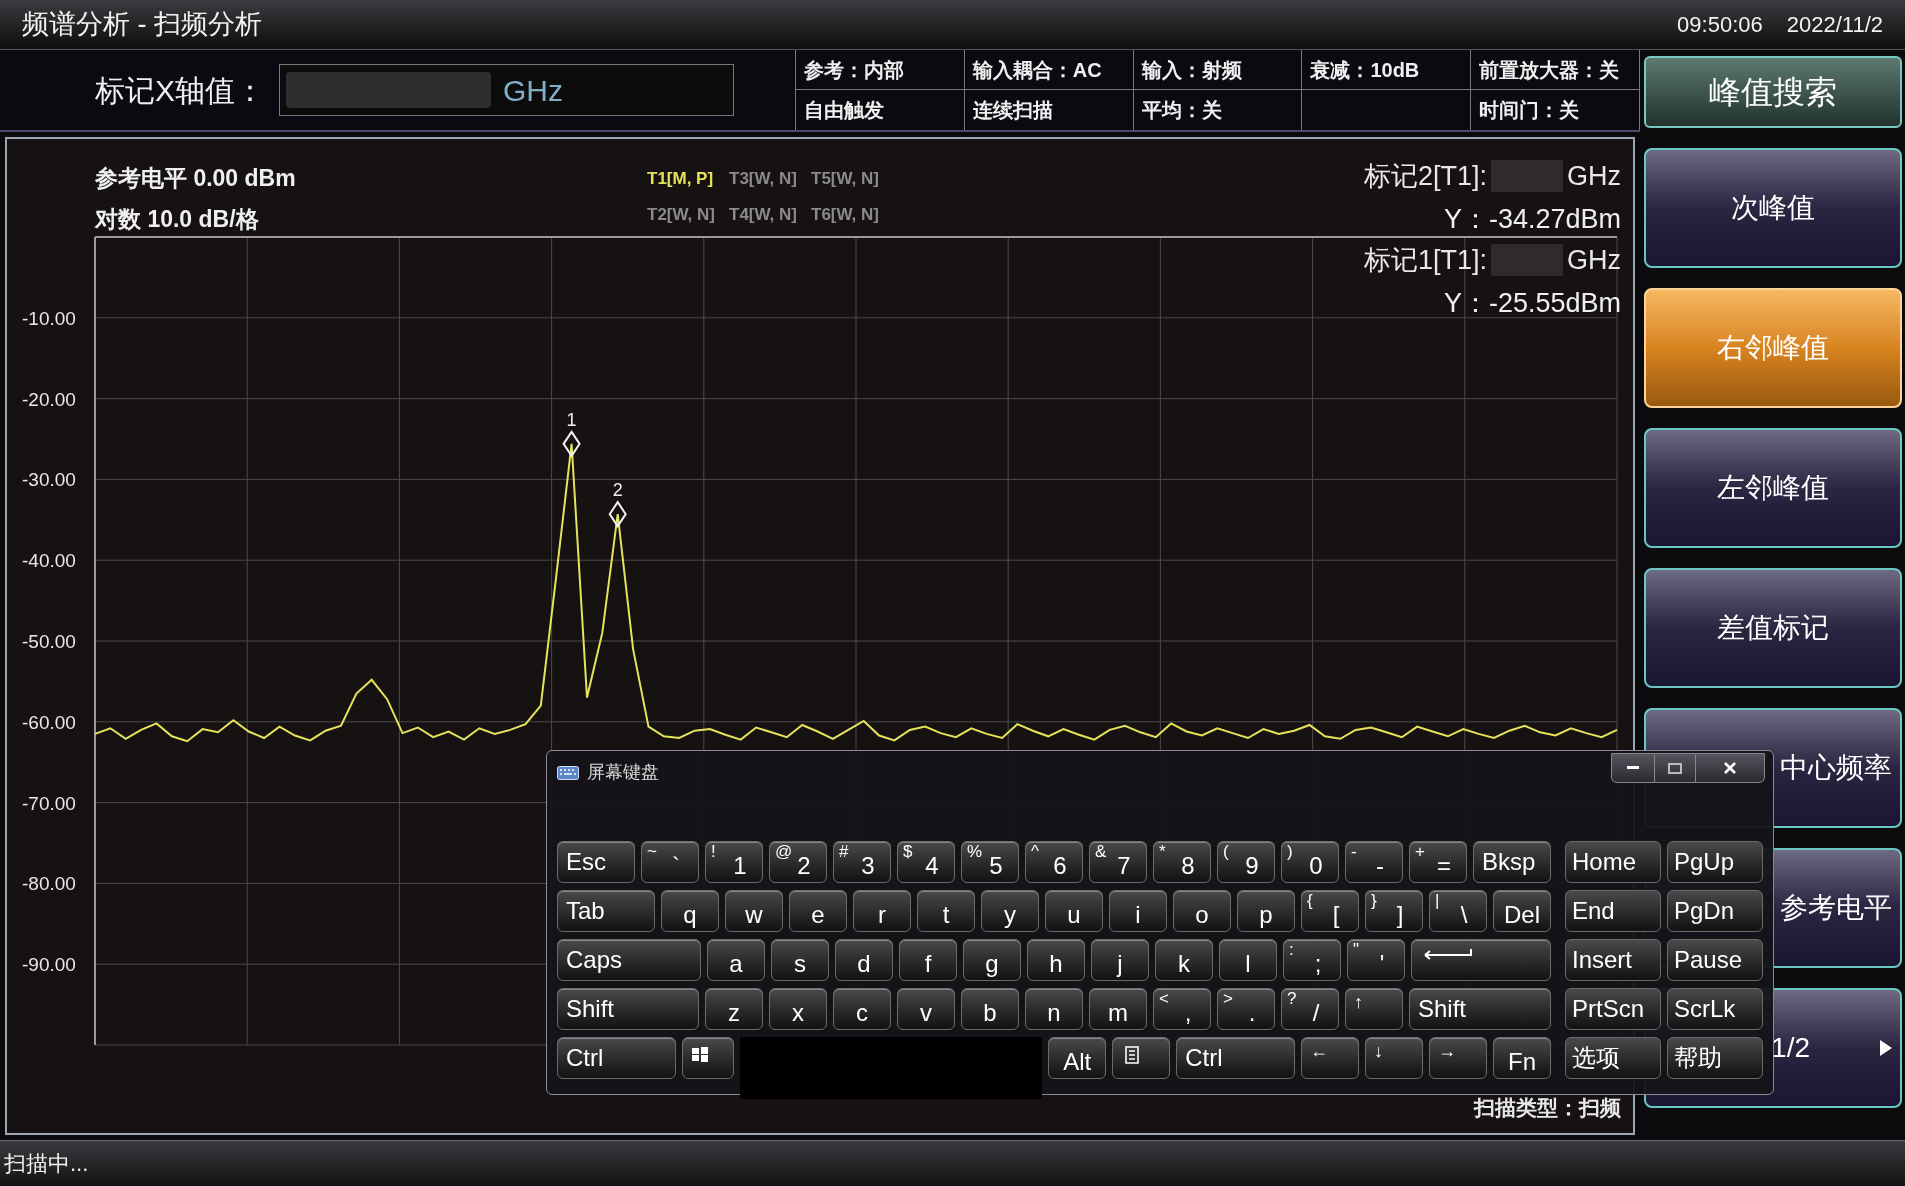 The image size is (1905, 1186). Describe the element at coordinates (623, 772) in the screenshot. I see `keyboard-title: 屏幕键盘` at that location.